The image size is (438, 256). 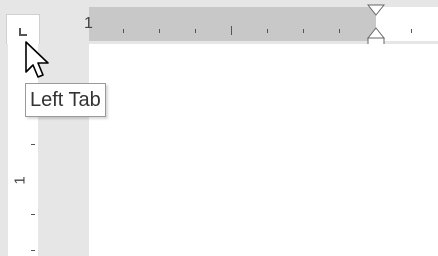 I want to click on ruler-left-margin, so click(x=232, y=24).